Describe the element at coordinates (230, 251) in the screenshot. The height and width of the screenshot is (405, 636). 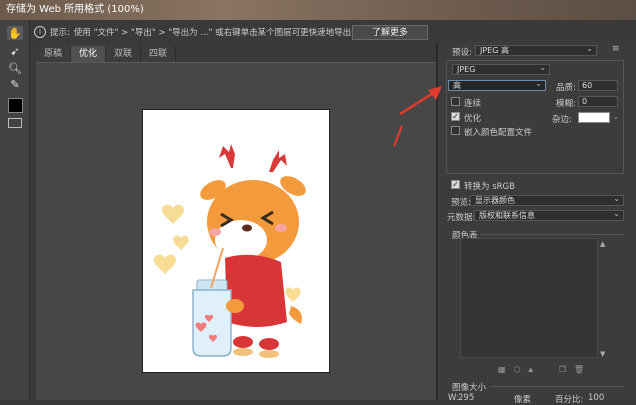
I see `deer-mascot-illustration` at that location.